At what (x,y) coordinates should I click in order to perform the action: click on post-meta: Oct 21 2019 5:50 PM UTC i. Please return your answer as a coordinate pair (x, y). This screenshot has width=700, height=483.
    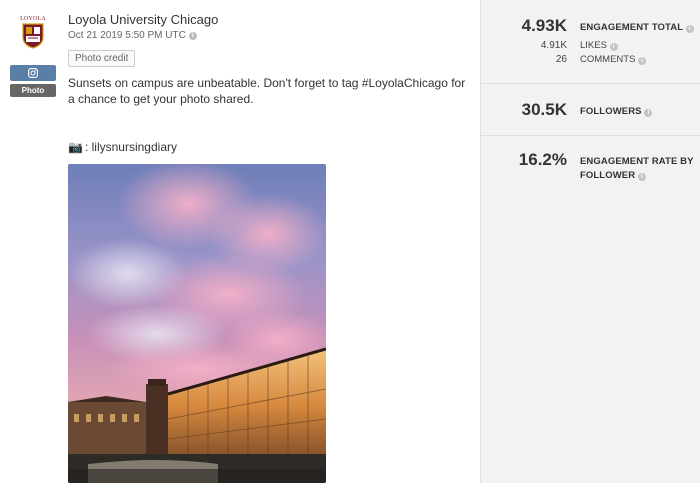
    Looking at the image, I should click on (132, 35).